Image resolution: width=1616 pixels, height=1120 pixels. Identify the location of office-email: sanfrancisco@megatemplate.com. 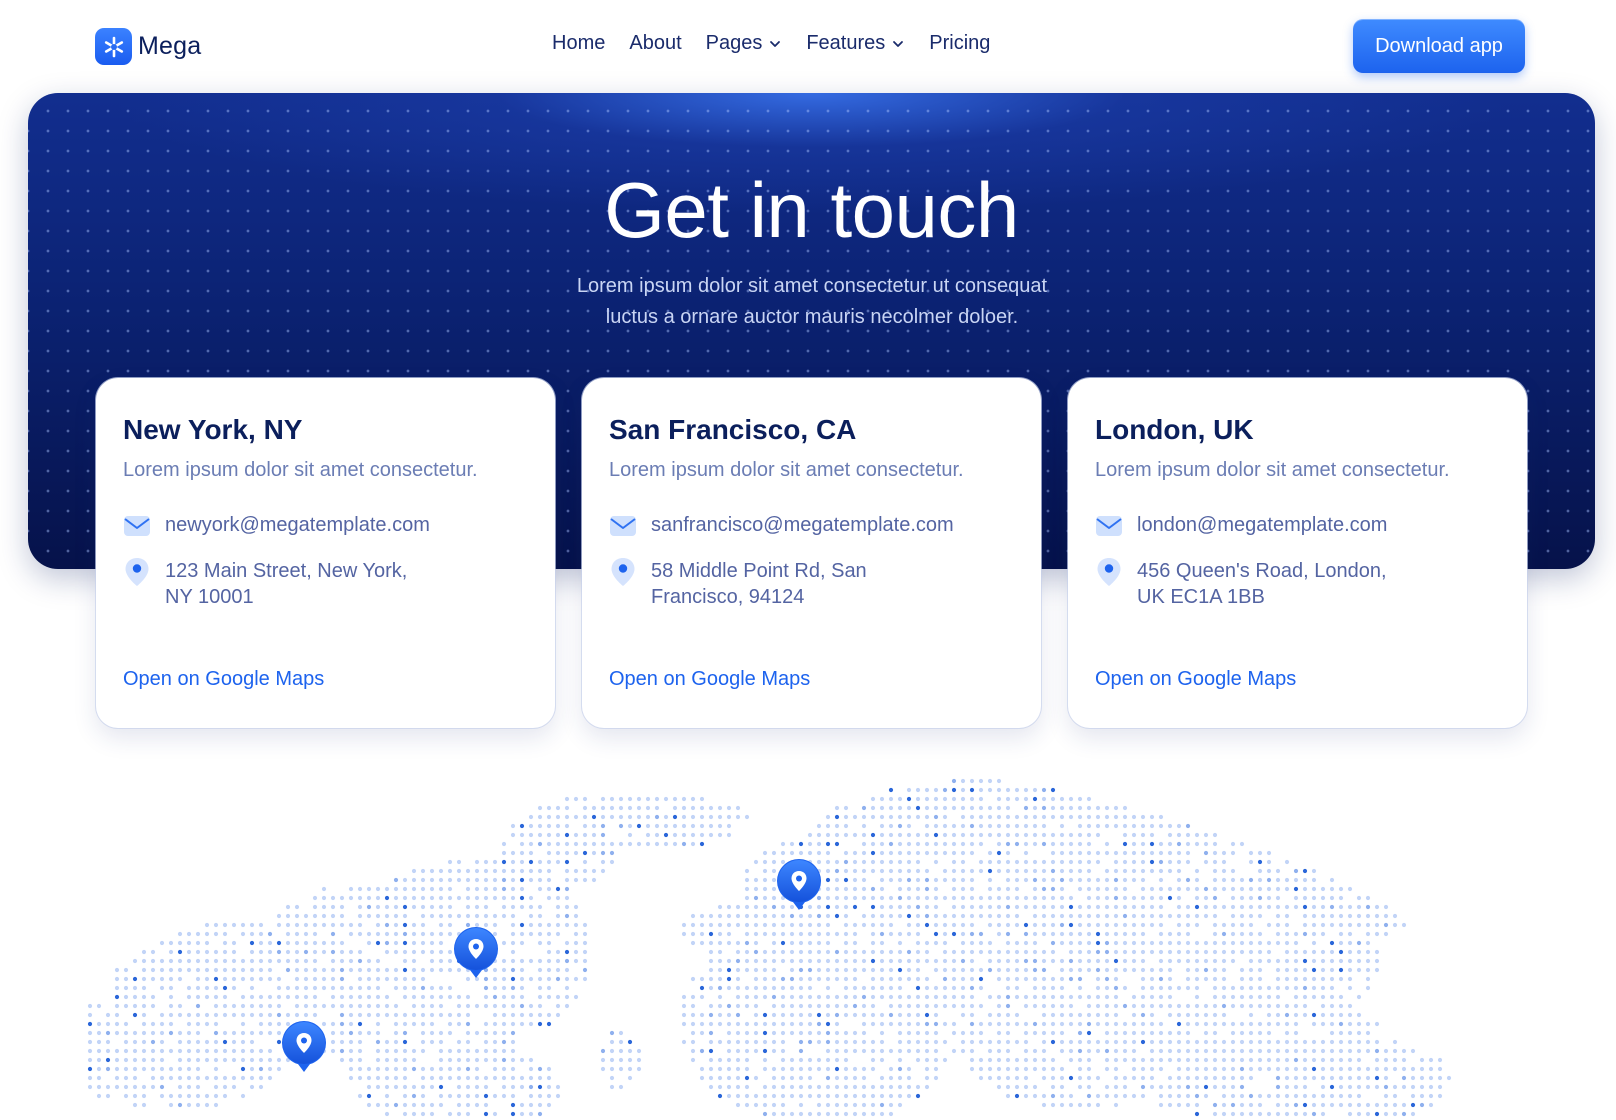
(802, 525).